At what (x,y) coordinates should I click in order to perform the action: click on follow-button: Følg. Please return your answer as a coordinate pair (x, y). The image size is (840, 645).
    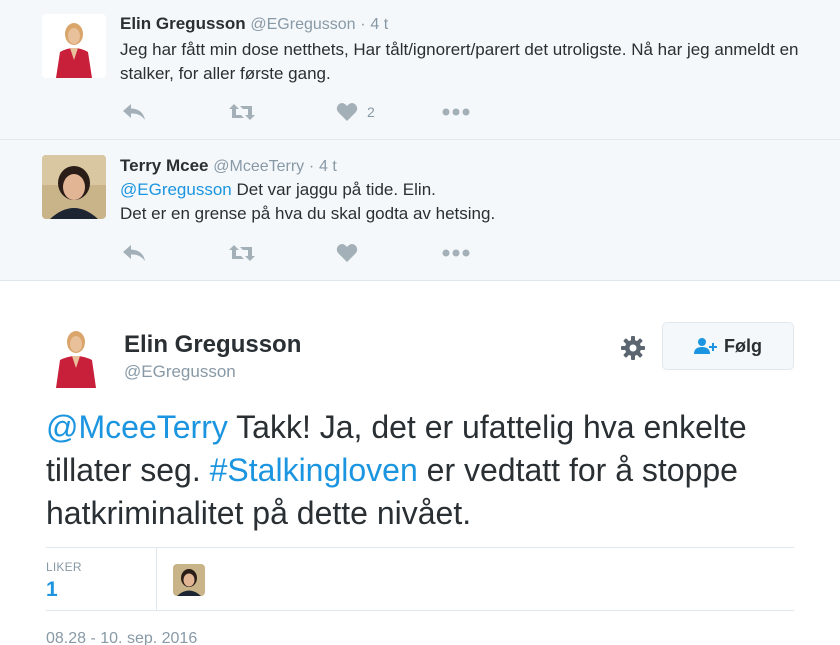
    Looking at the image, I should click on (728, 346).